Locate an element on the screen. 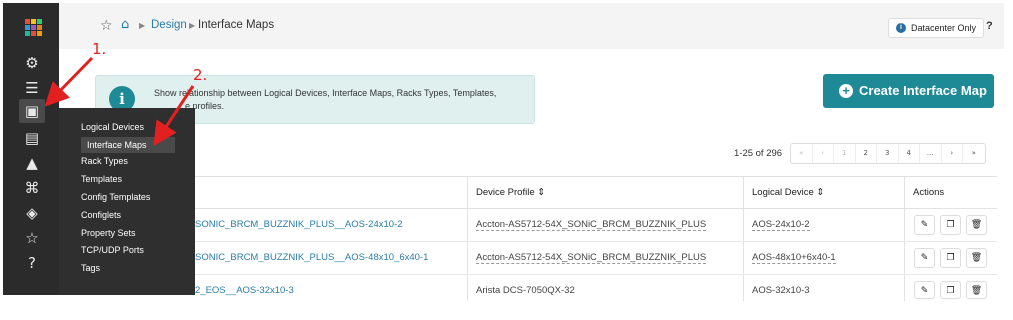 Image resolution: width=1013 pixels, height=320 pixels. interface-map-name-link: 2_EOS__AOS-32x10-3 is located at coordinates (244, 290).